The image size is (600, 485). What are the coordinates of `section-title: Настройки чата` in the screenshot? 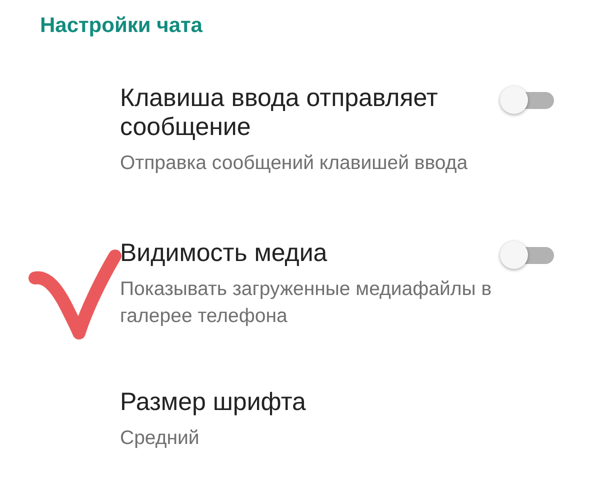 It's located at (121, 26).